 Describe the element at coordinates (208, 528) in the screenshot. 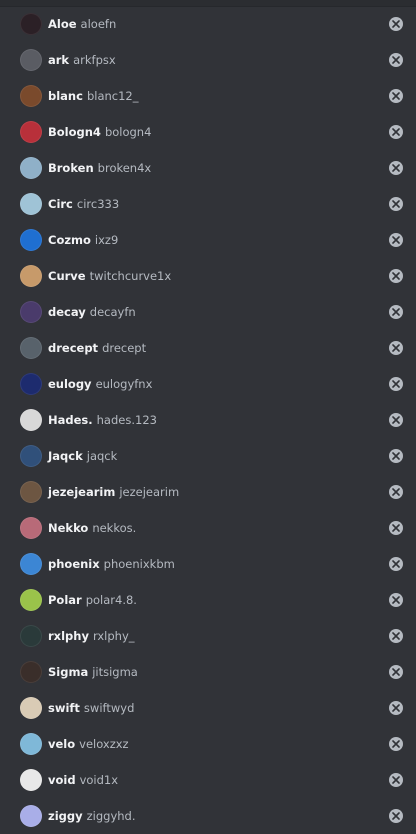

I see `list-item: Nekko nekkos.` at that location.